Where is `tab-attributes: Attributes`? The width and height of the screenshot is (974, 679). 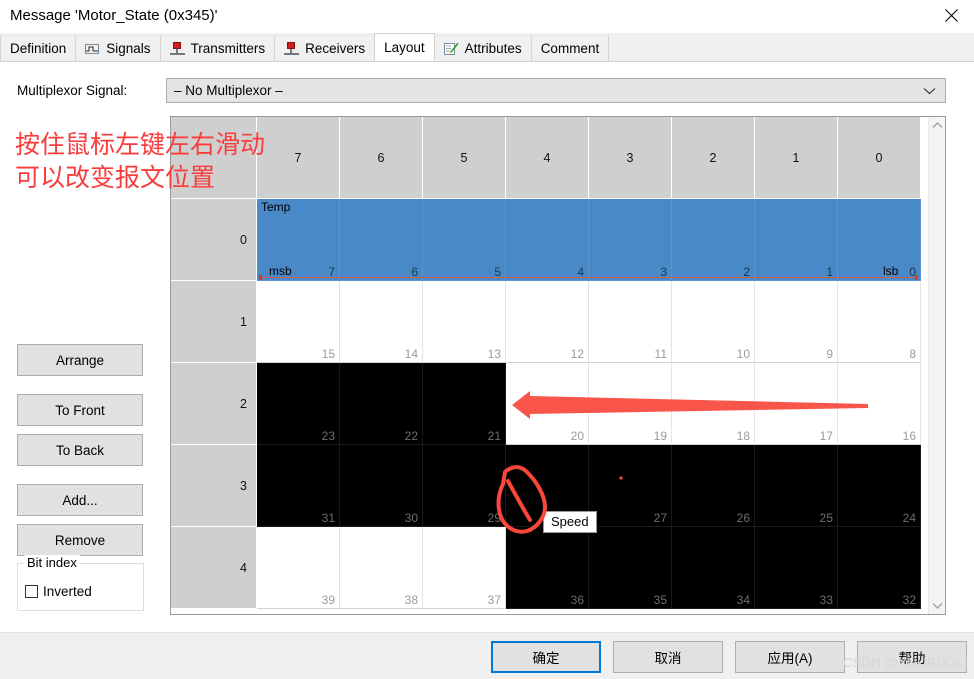
tab-attributes: Attributes is located at coordinates (482, 48).